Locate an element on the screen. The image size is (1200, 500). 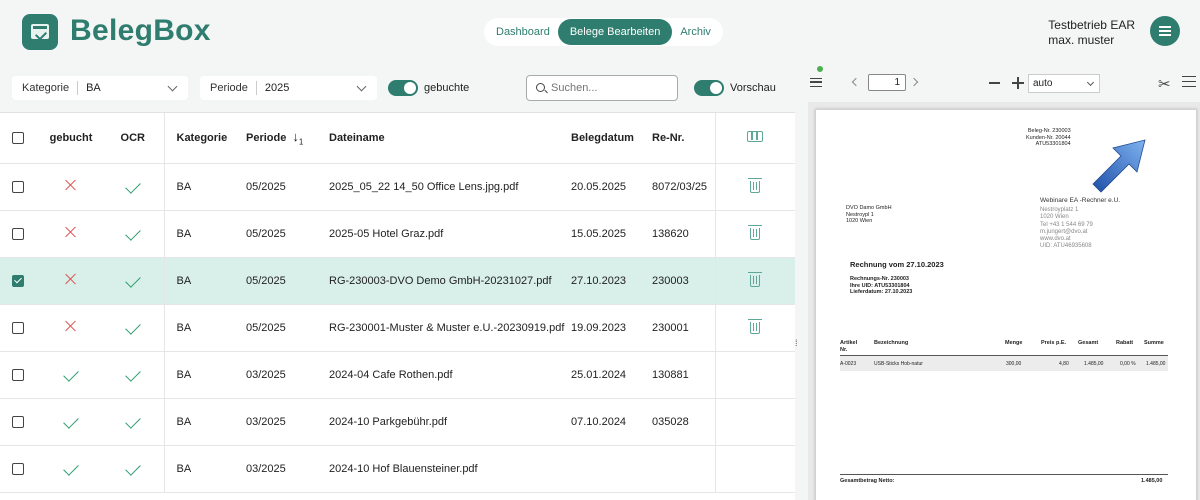
cell-belegdatum: 27.10.2023 is located at coordinates (611, 281).